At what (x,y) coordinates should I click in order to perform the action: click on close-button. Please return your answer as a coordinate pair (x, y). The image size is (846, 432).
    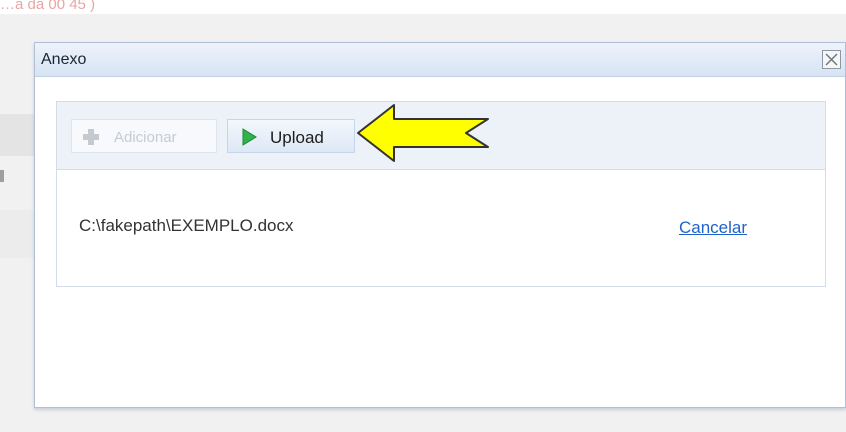
    Looking at the image, I should click on (831, 59).